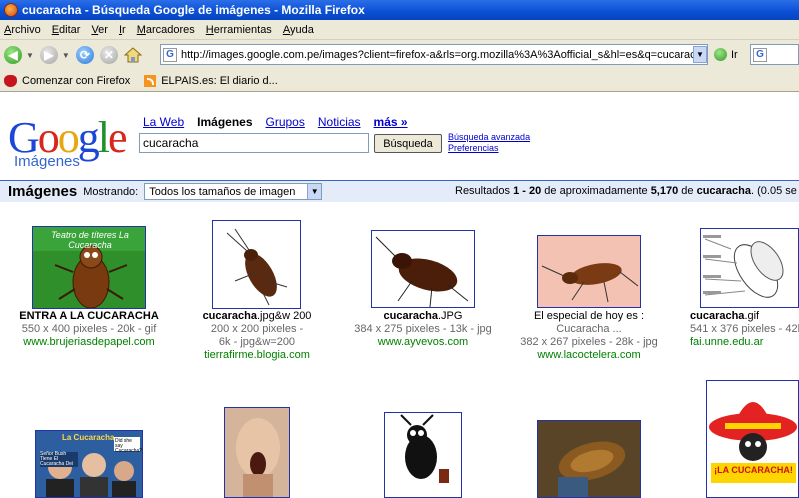 The height and width of the screenshot is (498, 799). What do you see at coordinates (47, 161) in the screenshot?
I see `google-logo-sub: Imágenes` at bounding box center [47, 161].